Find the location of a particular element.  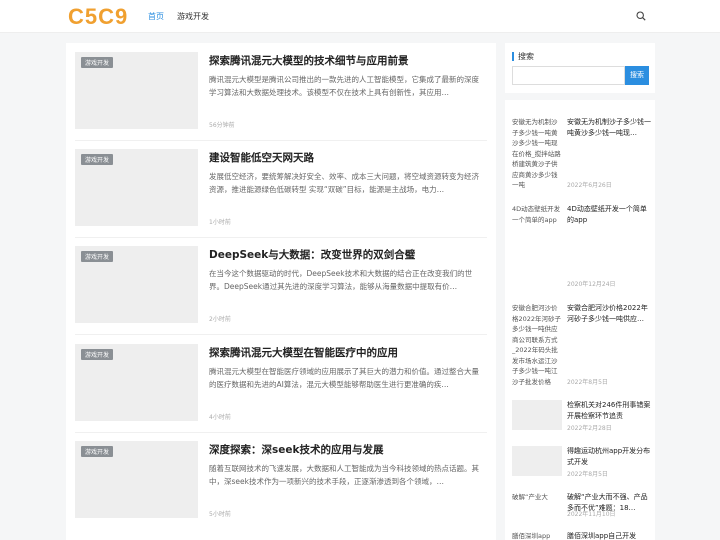

nav-item-game-dev: 游戏开发 is located at coordinates (193, 16).